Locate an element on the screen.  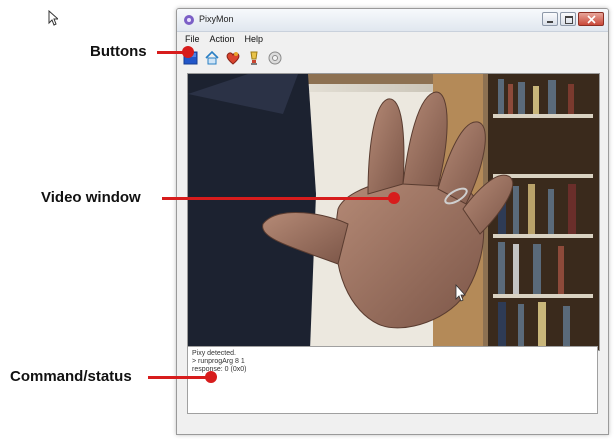
menu-help: Help is located at coordinates (254, 39).